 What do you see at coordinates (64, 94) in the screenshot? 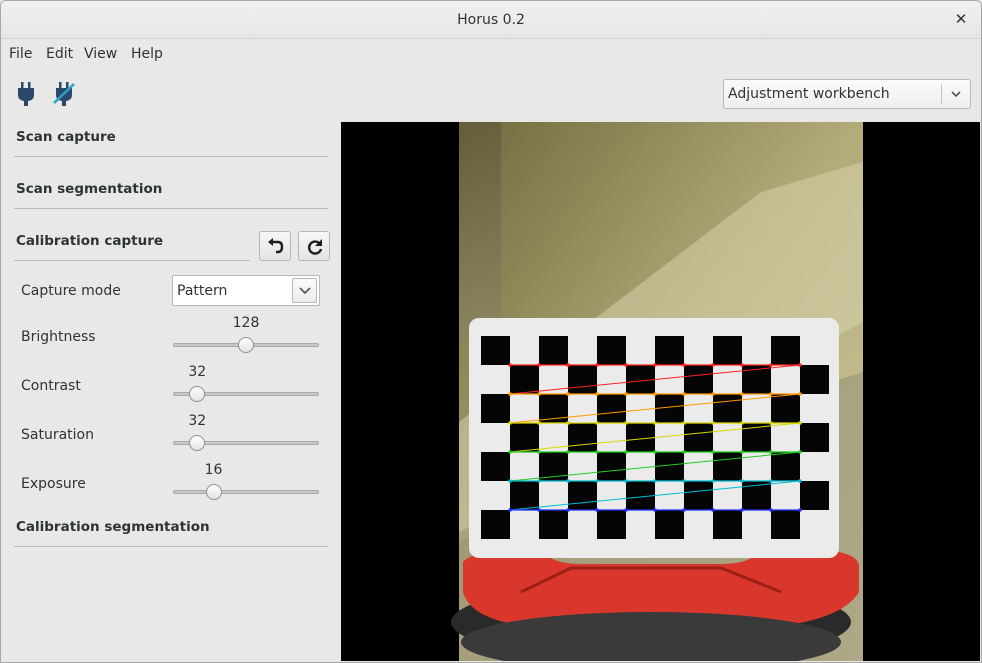
I see `plug-disconnect-icon` at bounding box center [64, 94].